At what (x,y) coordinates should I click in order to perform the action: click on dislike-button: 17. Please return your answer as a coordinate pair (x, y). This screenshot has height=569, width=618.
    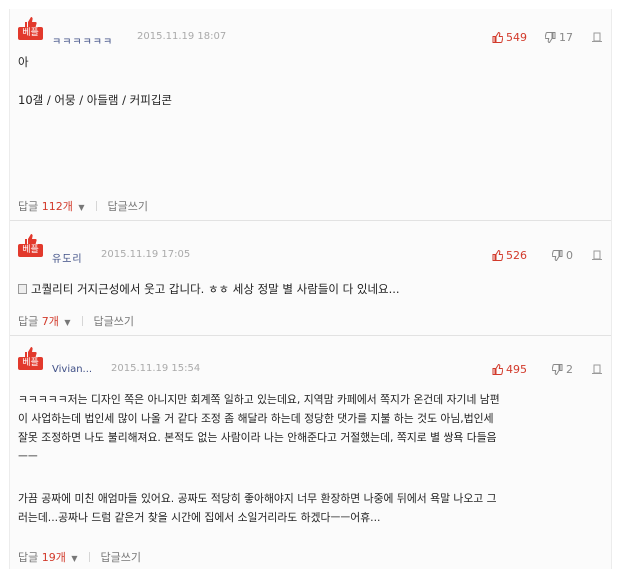
    Looking at the image, I should click on (559, 37).